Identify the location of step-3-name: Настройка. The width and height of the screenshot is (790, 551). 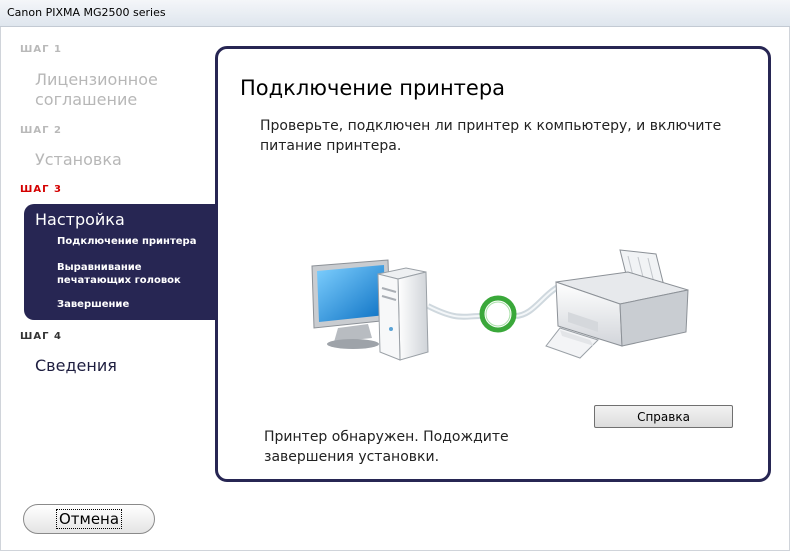
(80, 219).